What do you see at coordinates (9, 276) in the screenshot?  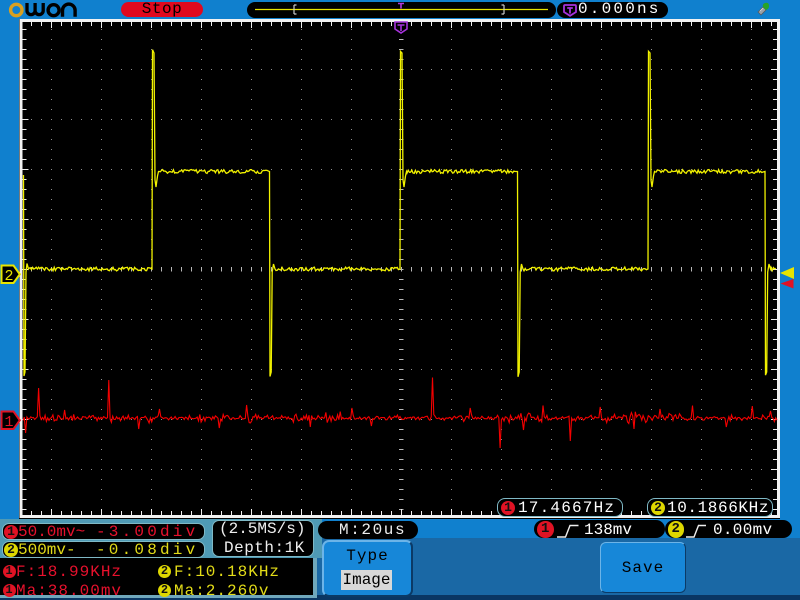 I see `svg-text: 2` at bounding box center [9, 276].